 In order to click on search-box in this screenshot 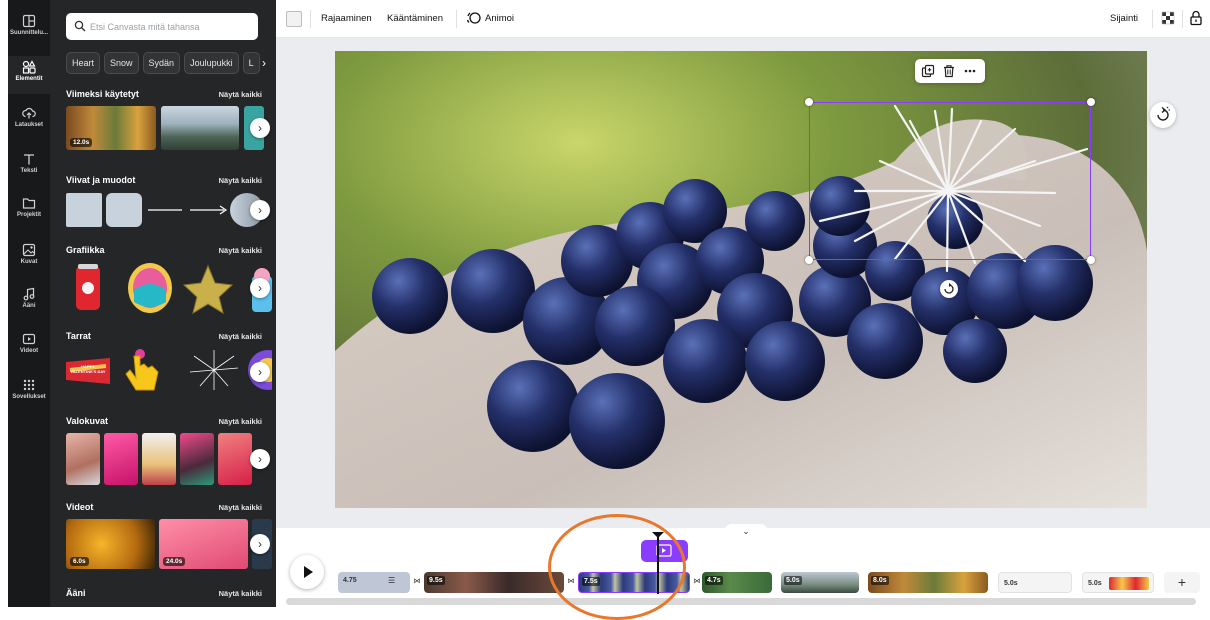, I will do `click(162, 26)`.